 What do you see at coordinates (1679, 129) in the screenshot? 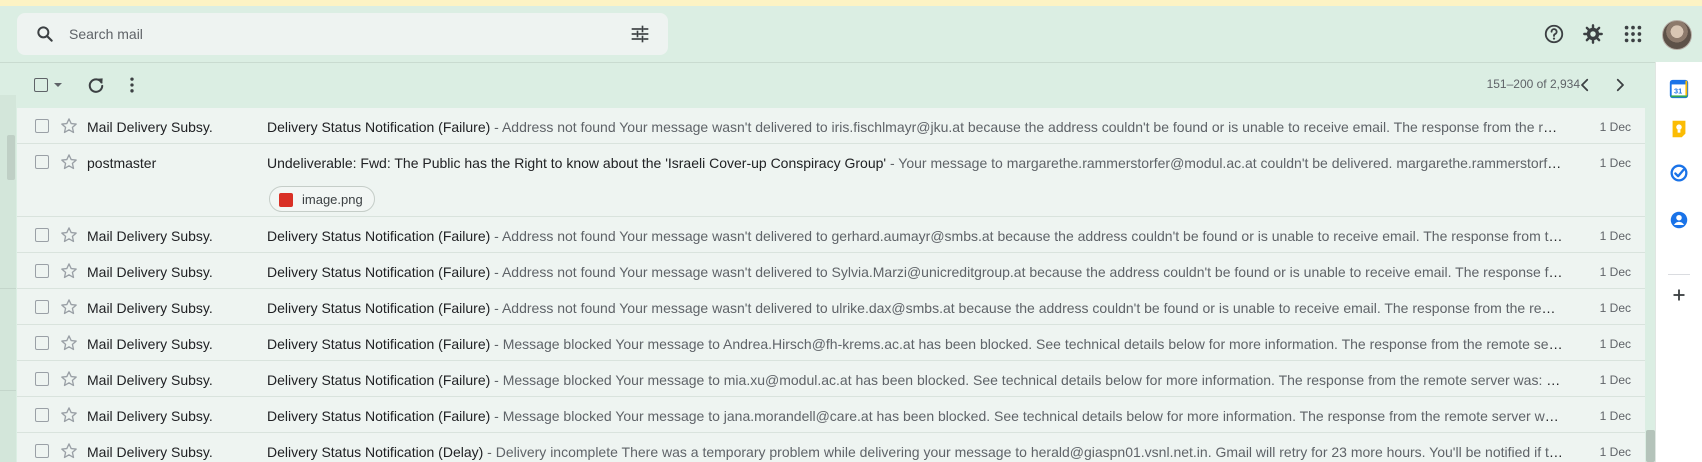
I see `keep-icon` at bounding box center [1679, 129].